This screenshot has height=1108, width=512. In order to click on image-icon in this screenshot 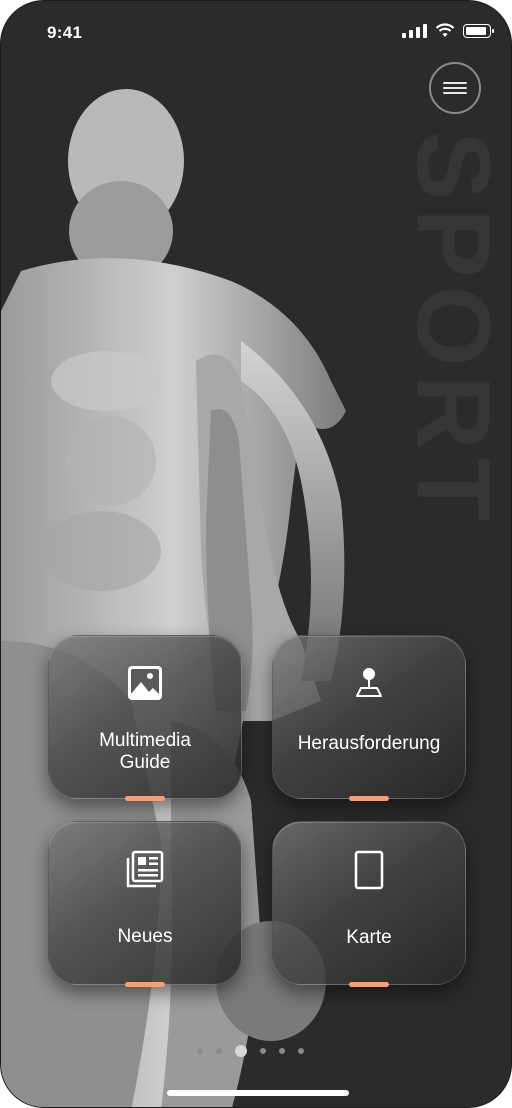, I will do `click(145, 683)`.